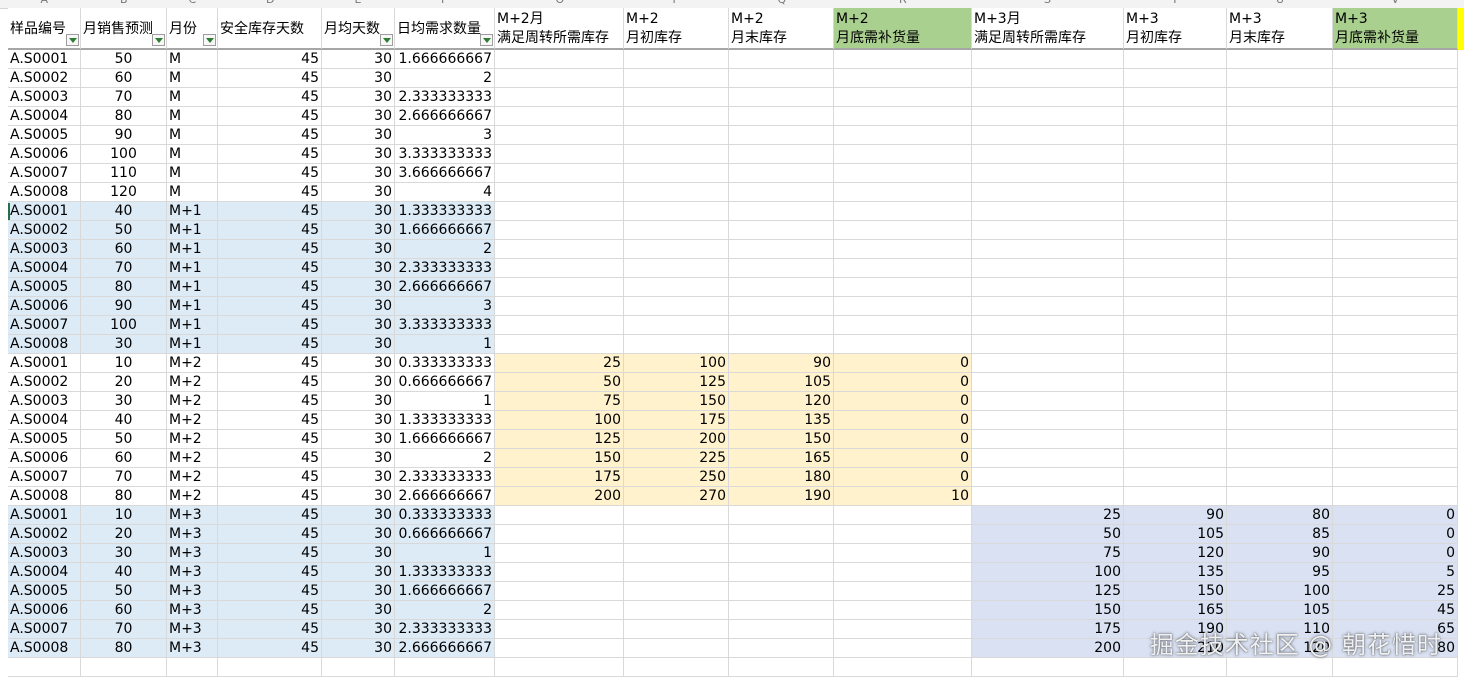  Describe the element at coordinates (1395, 572) in the screenshot. I see `table-cell: 5` at that location.